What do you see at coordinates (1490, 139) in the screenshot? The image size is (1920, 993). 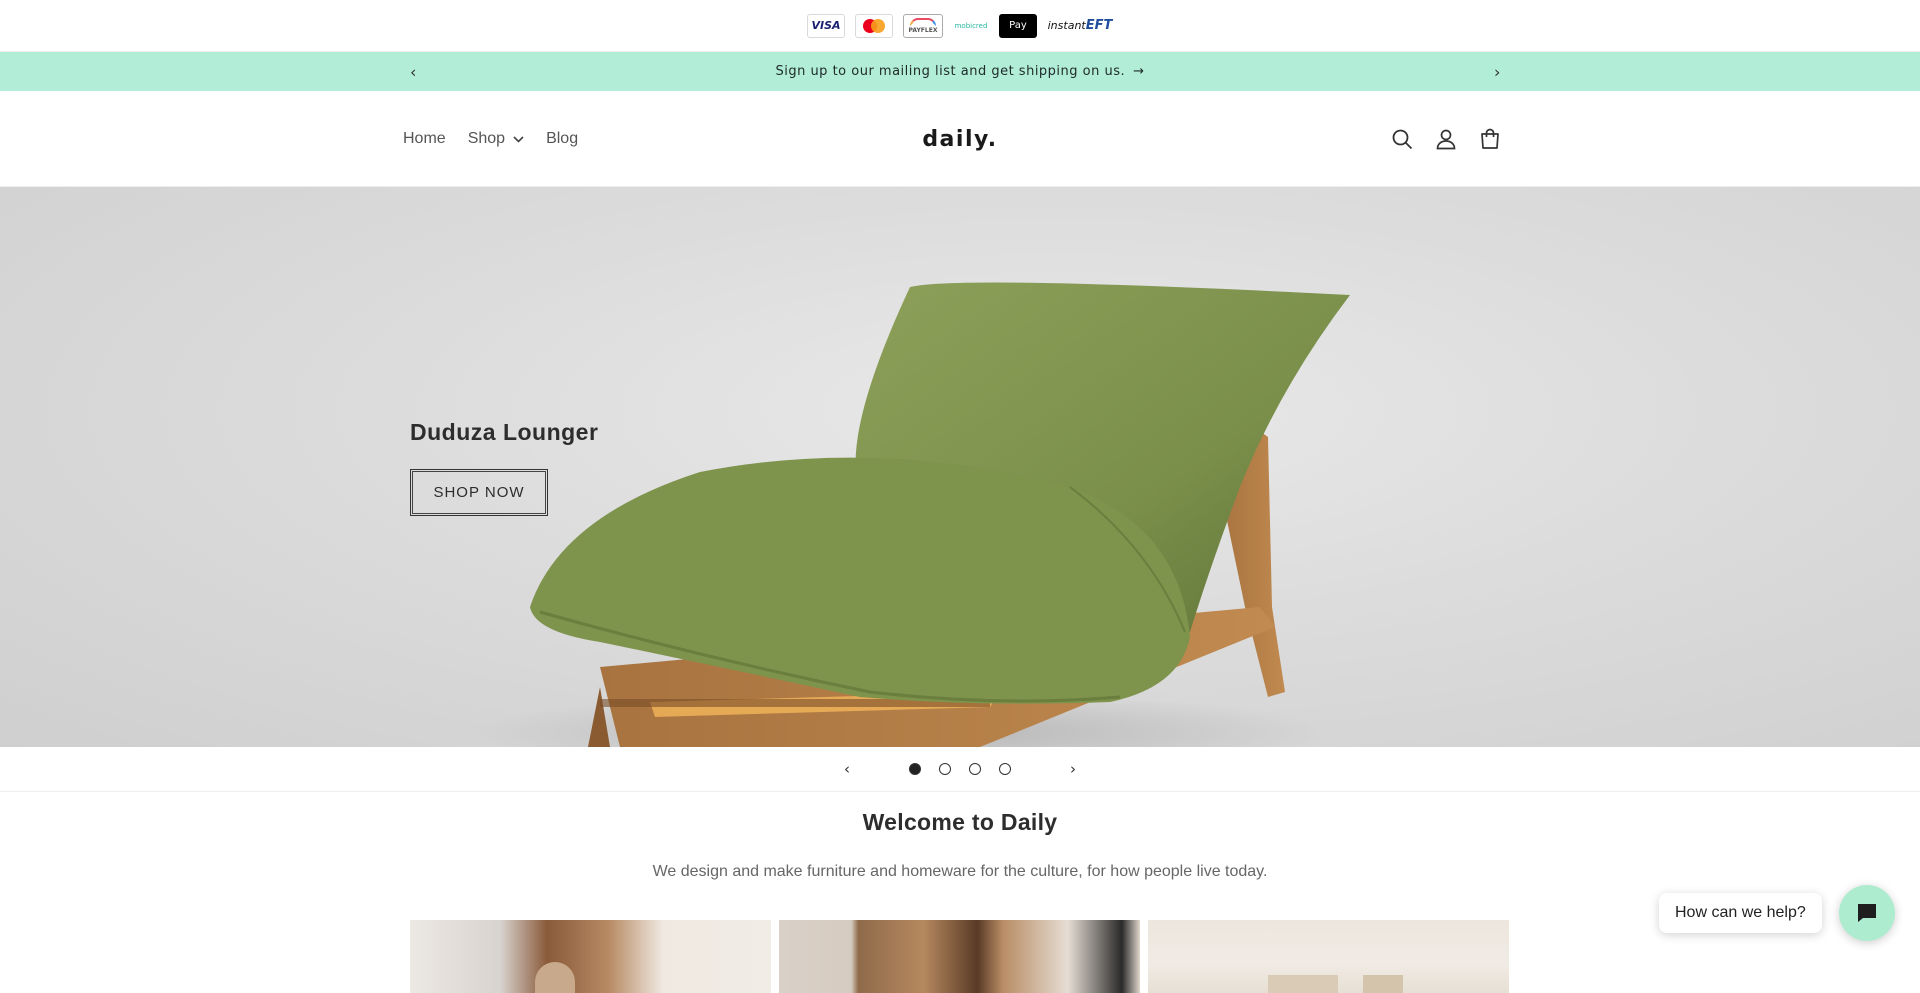 I see `cart-icon` at bounding box center [1490, 139].